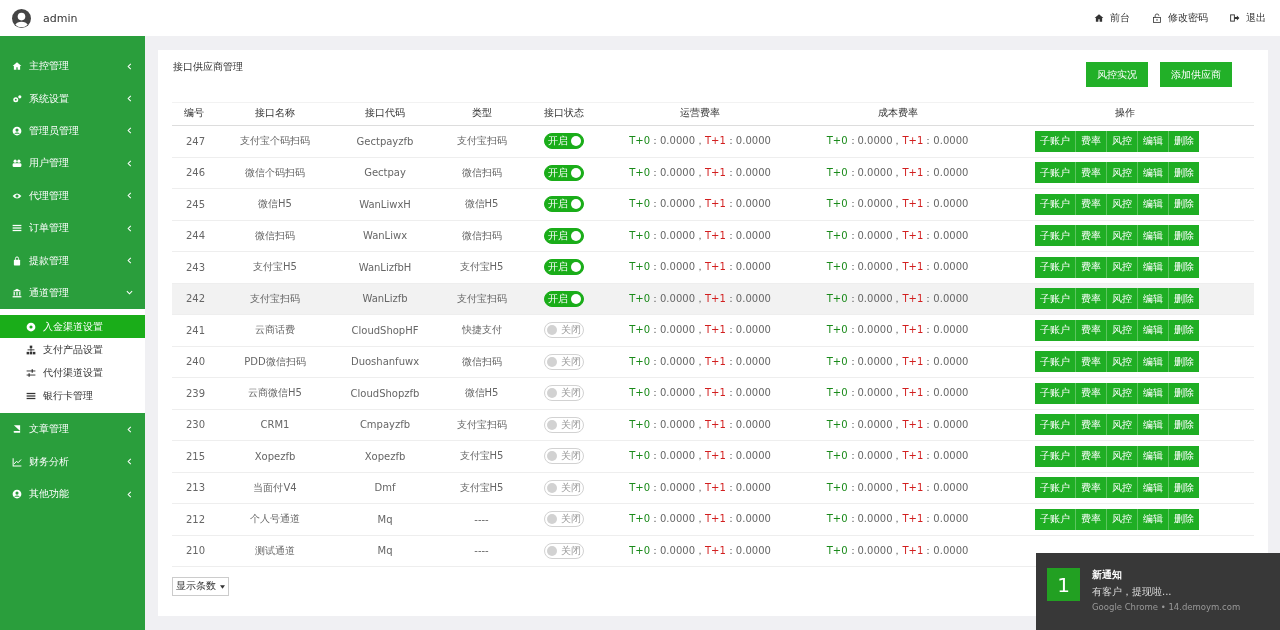 The width and height of the screenshot is (1280, 630). What do you see at coordinates (72, 228) in the screenshot?
I see `nav-item: 订单管理` at bounding box center [72, 228].